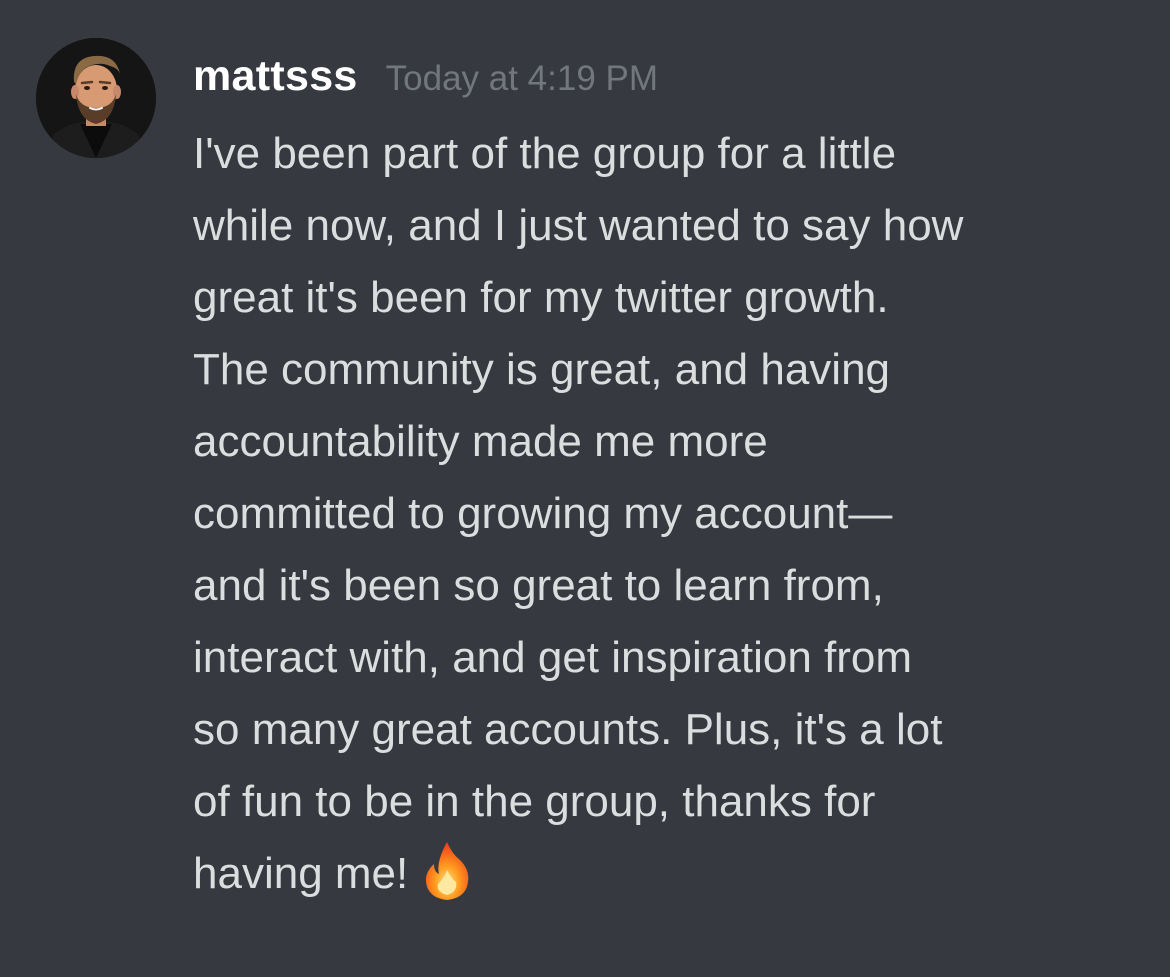 The height and width of the screenshot is (977, 1170). What do you see at coordinates (538, 585) in the screenshot?
I see `message-line: and it's been so great to learn from,` at bounding box center [538, 585].